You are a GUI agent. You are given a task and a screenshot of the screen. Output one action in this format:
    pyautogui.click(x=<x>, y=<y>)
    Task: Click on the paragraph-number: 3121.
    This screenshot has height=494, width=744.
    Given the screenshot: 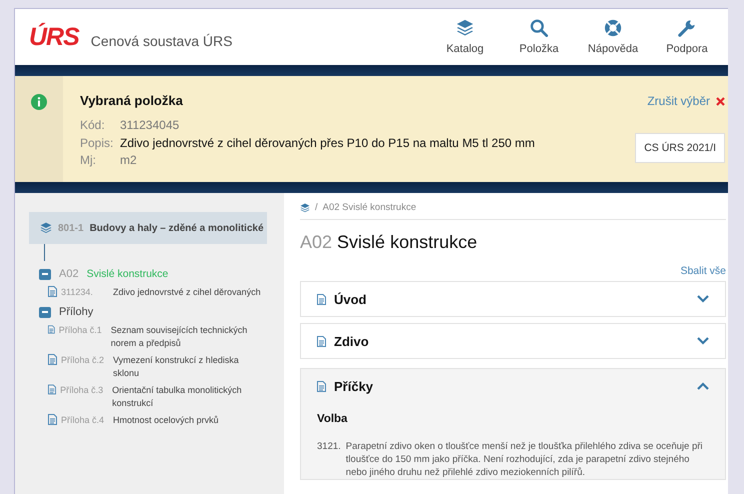 What is the action you would take?
    pyautogui.click(x=329, y=447)
    